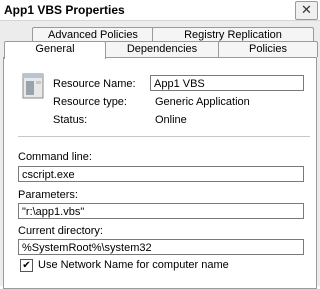 This screenshot has width=320, height=289. I want to click on current-directory-field: %SystemRoot%\system32, so click(161, 247).